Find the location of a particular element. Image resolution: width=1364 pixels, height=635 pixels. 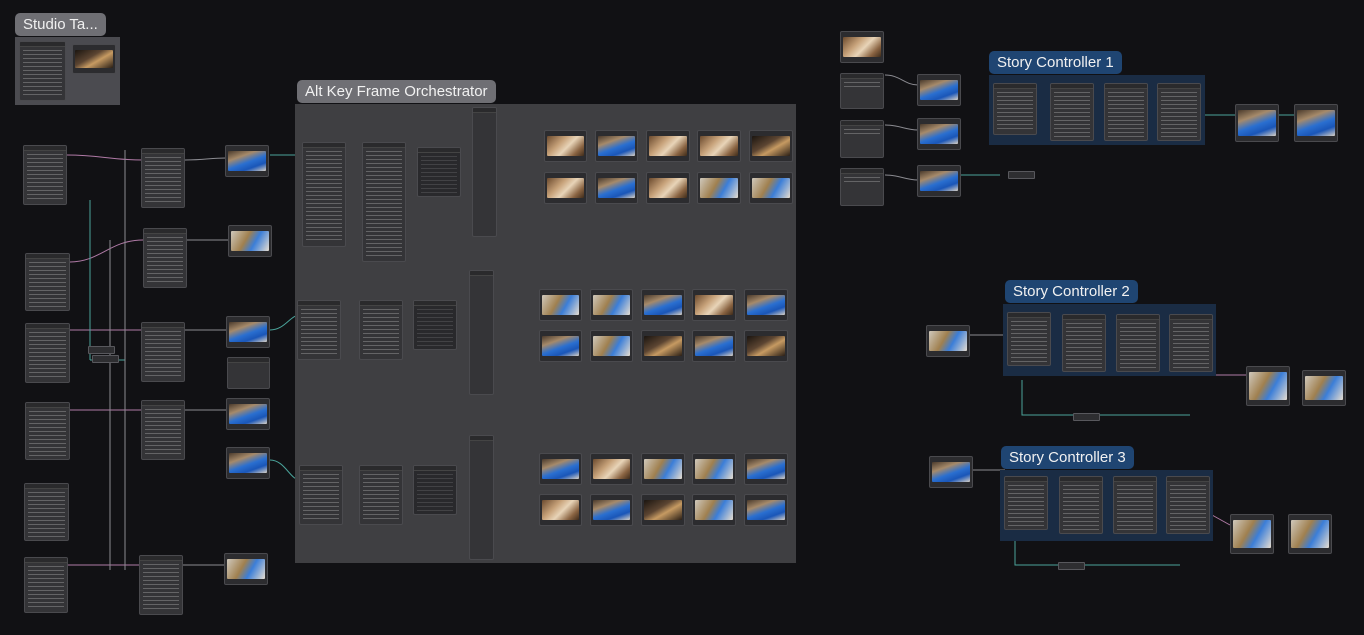

note-node is located at coordinates (248, 373).